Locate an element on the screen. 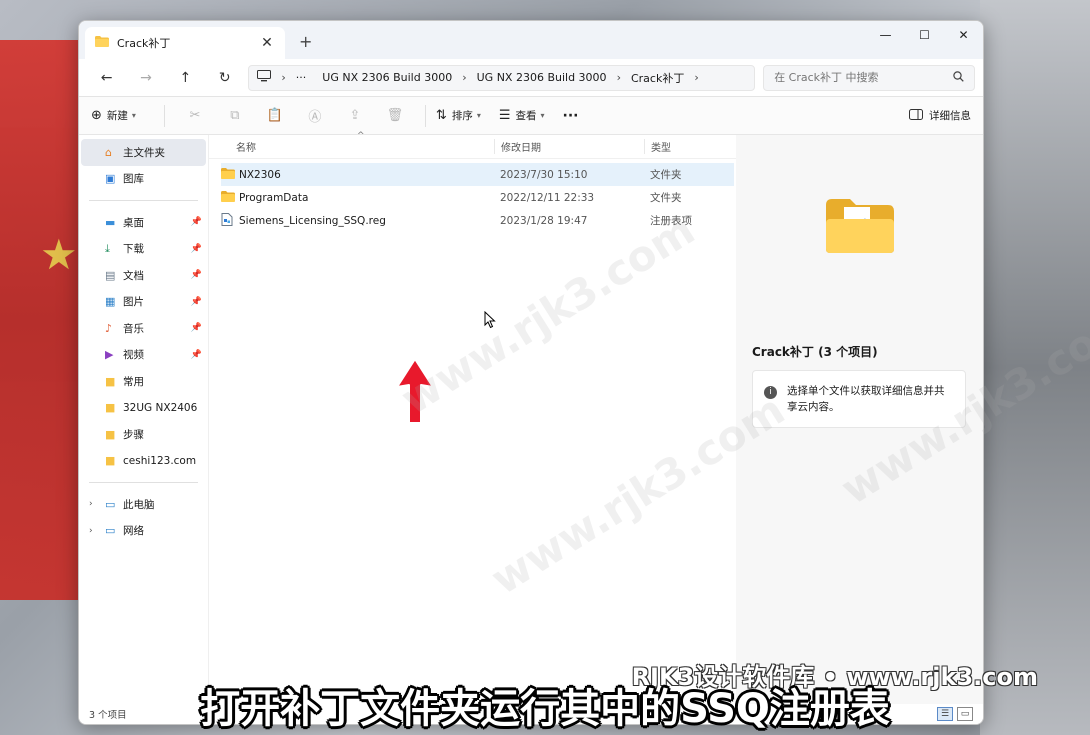 This screenshot has height=735, width=1090. subtitle-caption: 打开补丁文件夹运行其中的SSQ注册表 is located at coordinates (545, 709).